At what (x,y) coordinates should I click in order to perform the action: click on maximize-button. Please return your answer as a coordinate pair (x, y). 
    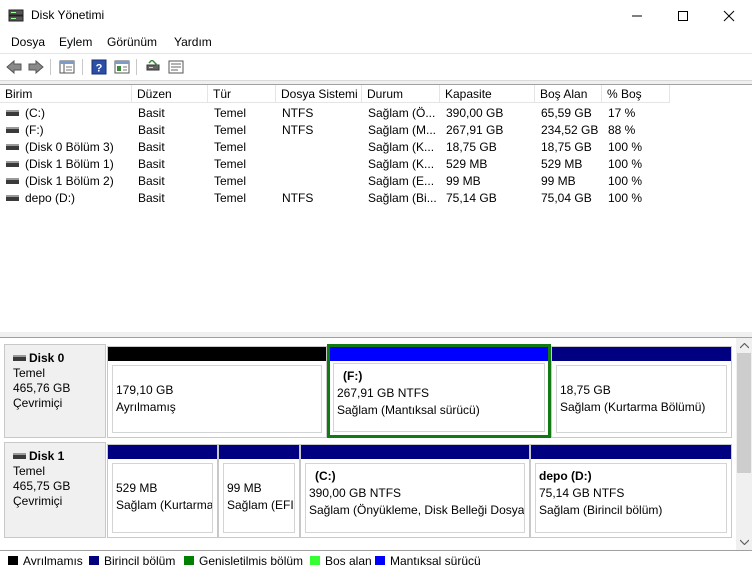
    Looking at the image, I should click on (683, 15).